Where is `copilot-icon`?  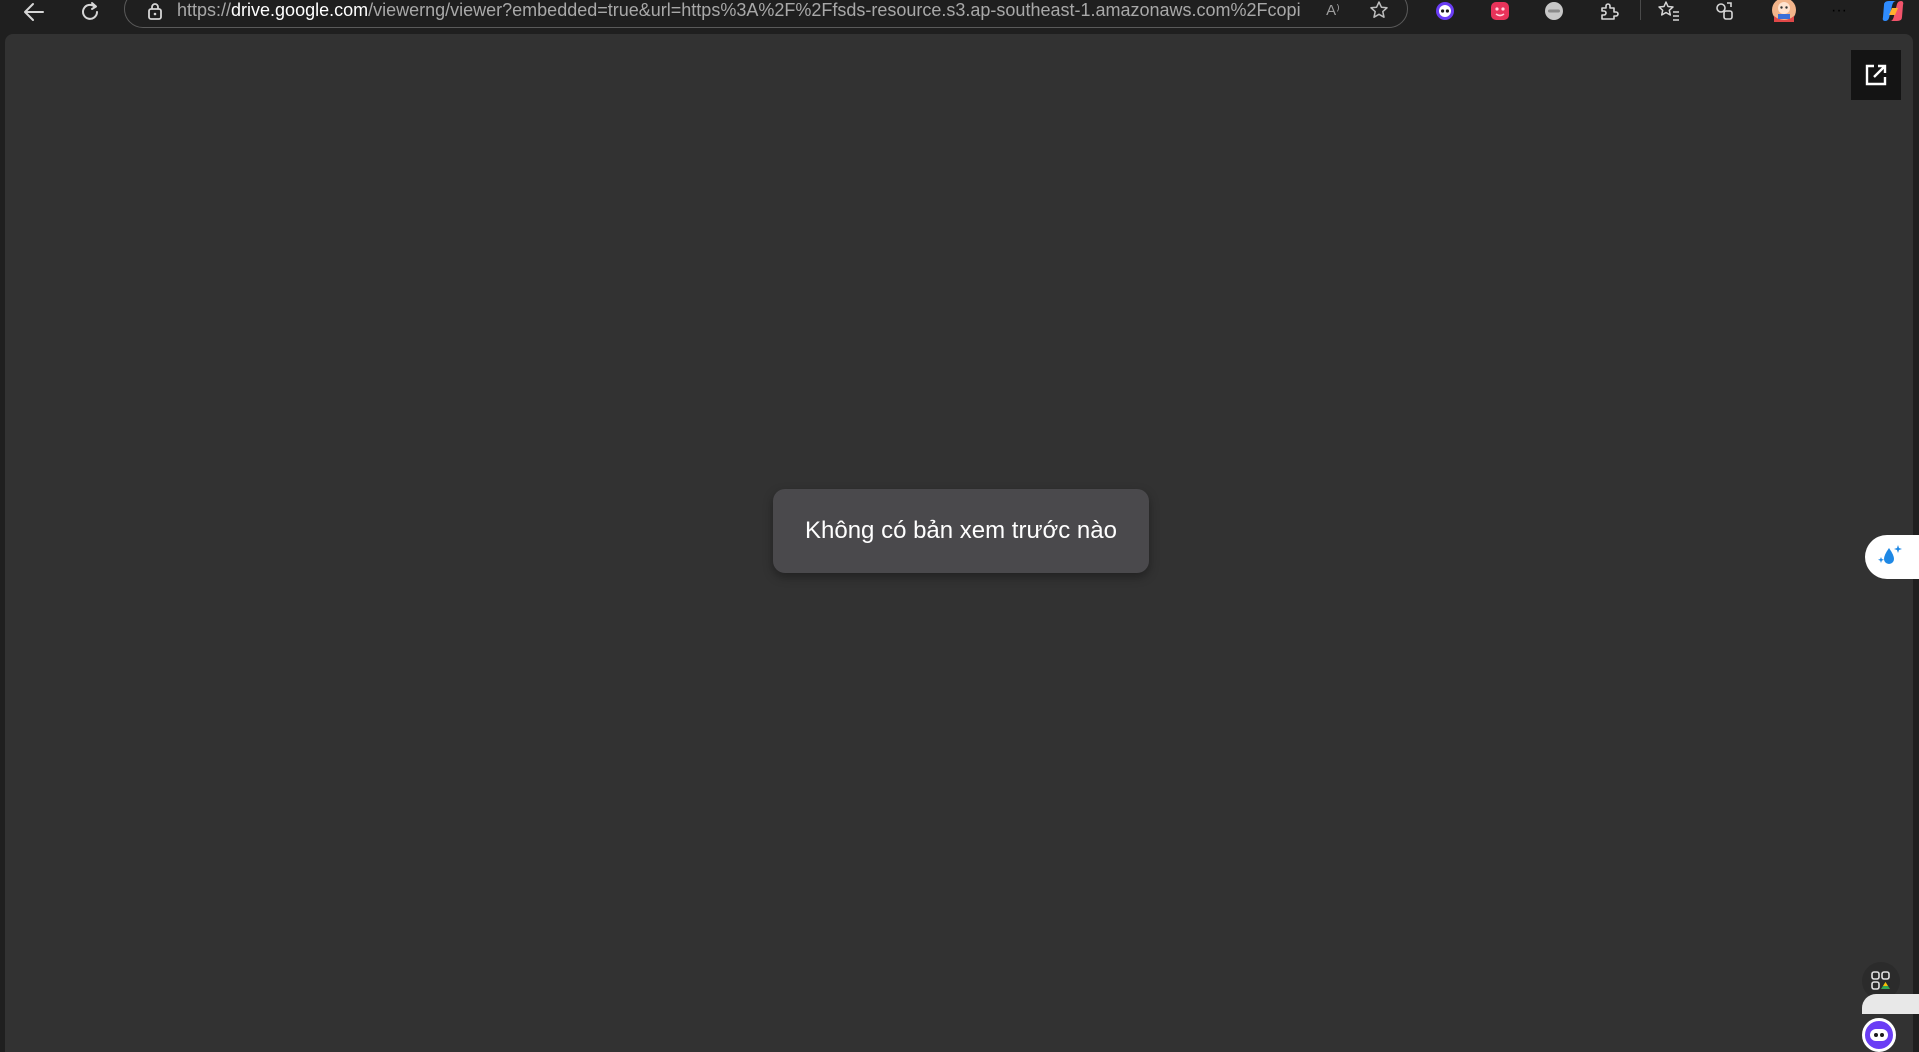
copilot-icon is located at coordinates (1893, 11).